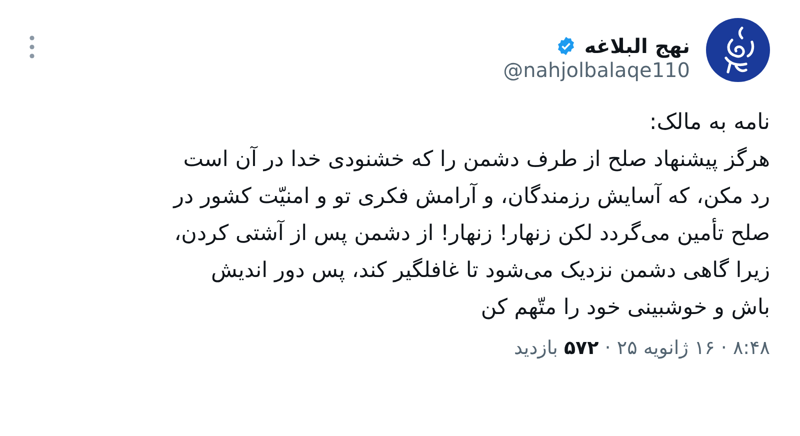 This screenshot has height=436, width=800. I want to click on avatar-icon, so click(738, 50).